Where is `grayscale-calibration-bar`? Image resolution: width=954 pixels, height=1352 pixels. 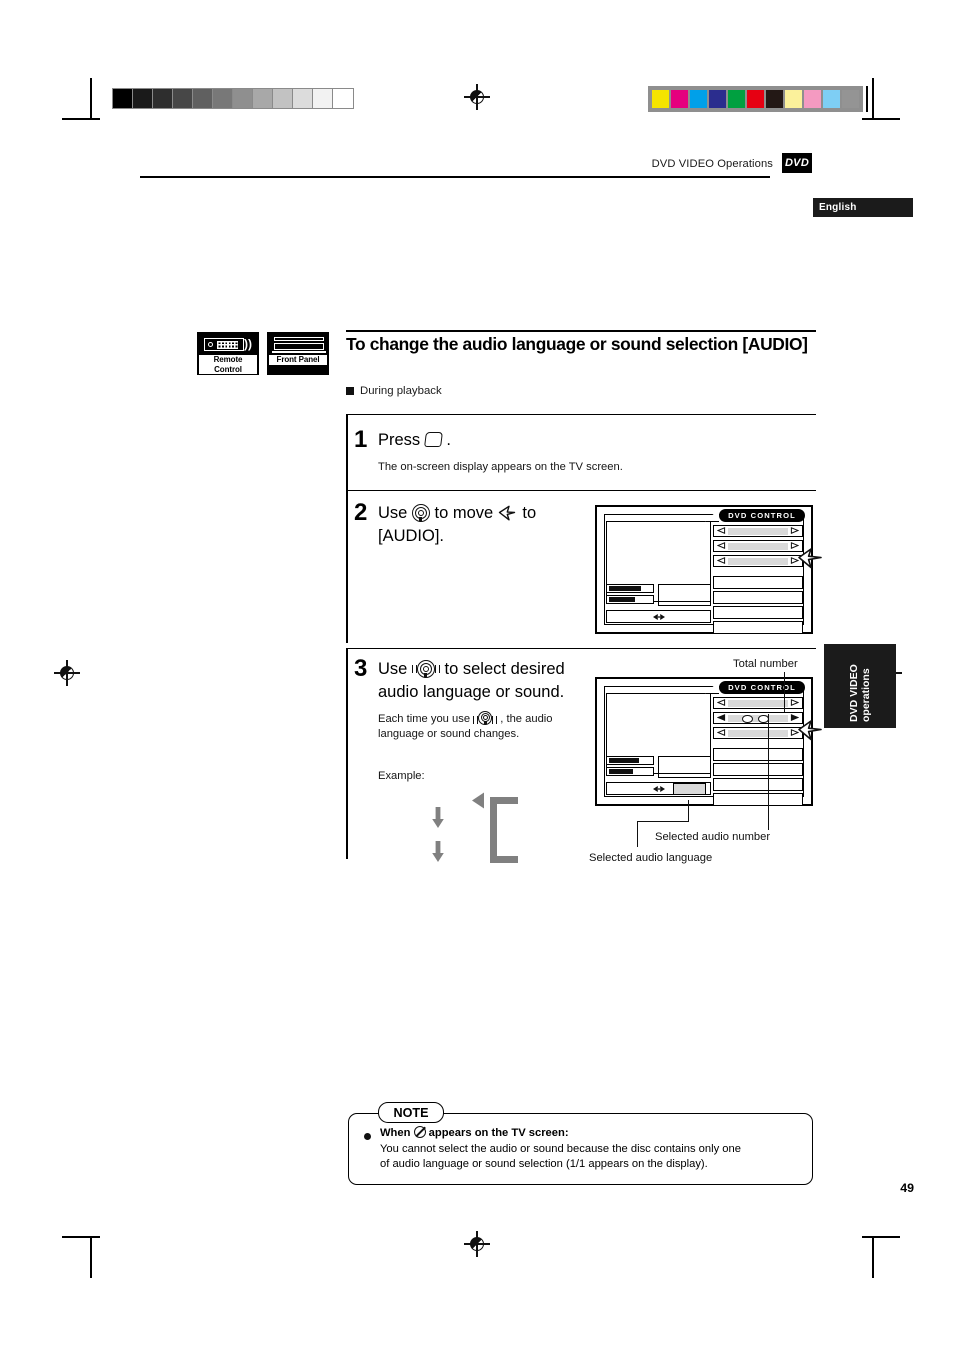 grayscale-calibration-bar is located at coordinates (233, 98).